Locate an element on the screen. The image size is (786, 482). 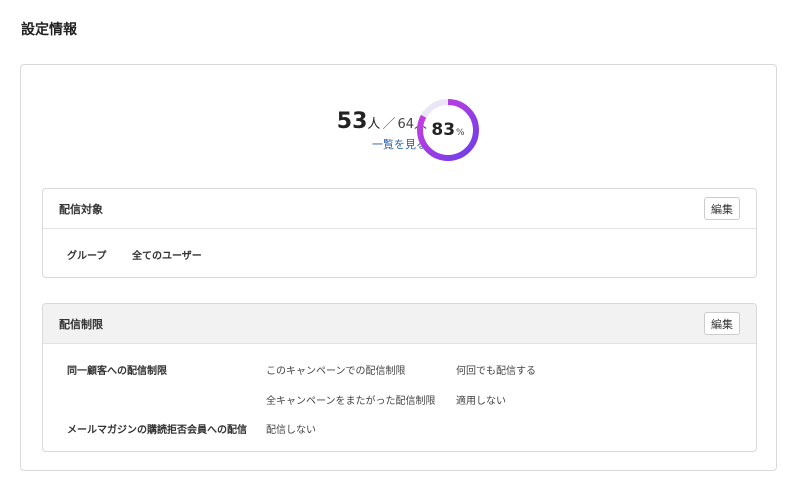
page-title: 設定情報 is located at coordinates (49, 30).